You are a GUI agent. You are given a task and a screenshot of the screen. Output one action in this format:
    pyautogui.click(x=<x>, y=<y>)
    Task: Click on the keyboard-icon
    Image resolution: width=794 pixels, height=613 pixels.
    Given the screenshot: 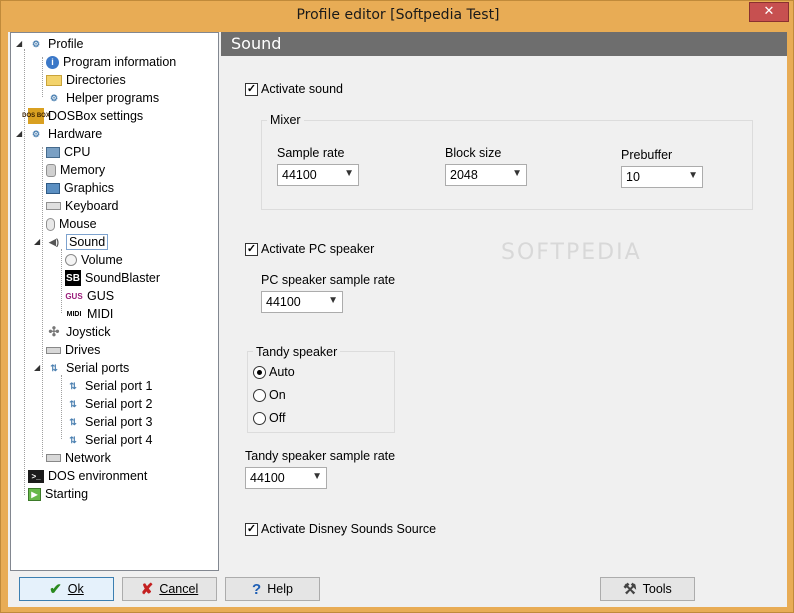 What is the action you would take?
    pyautogui.click(x=53, y=206)
    